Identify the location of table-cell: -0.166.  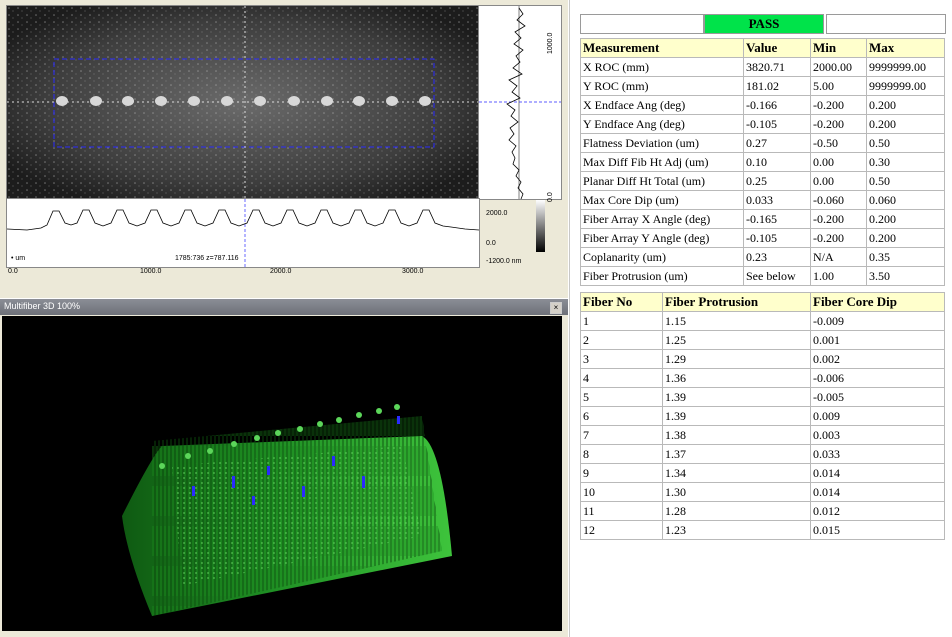
(777, 105).